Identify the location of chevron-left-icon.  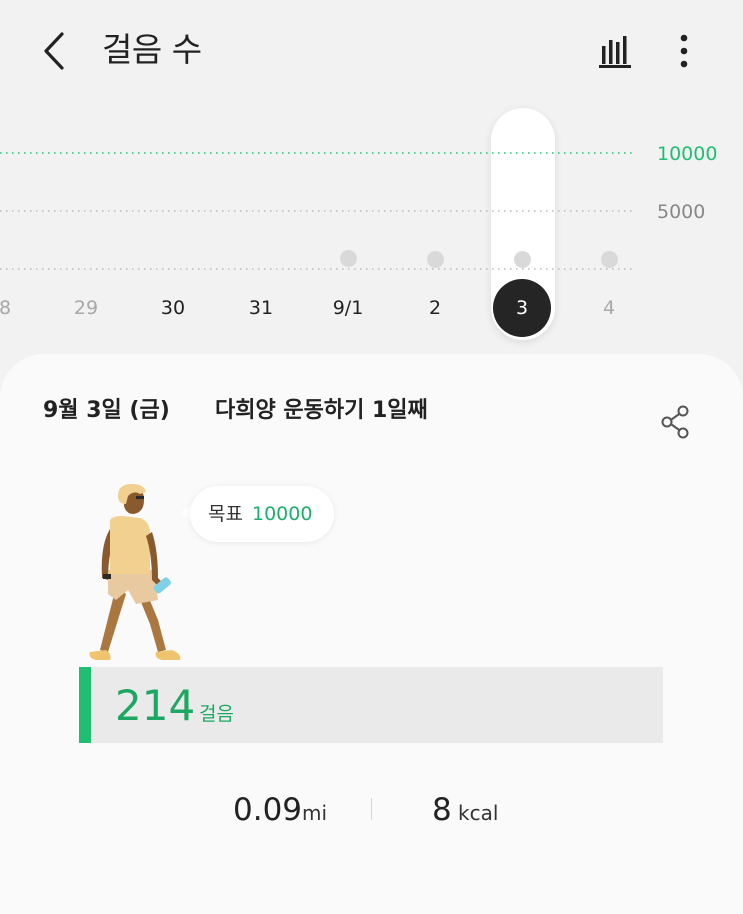
(54, 51).